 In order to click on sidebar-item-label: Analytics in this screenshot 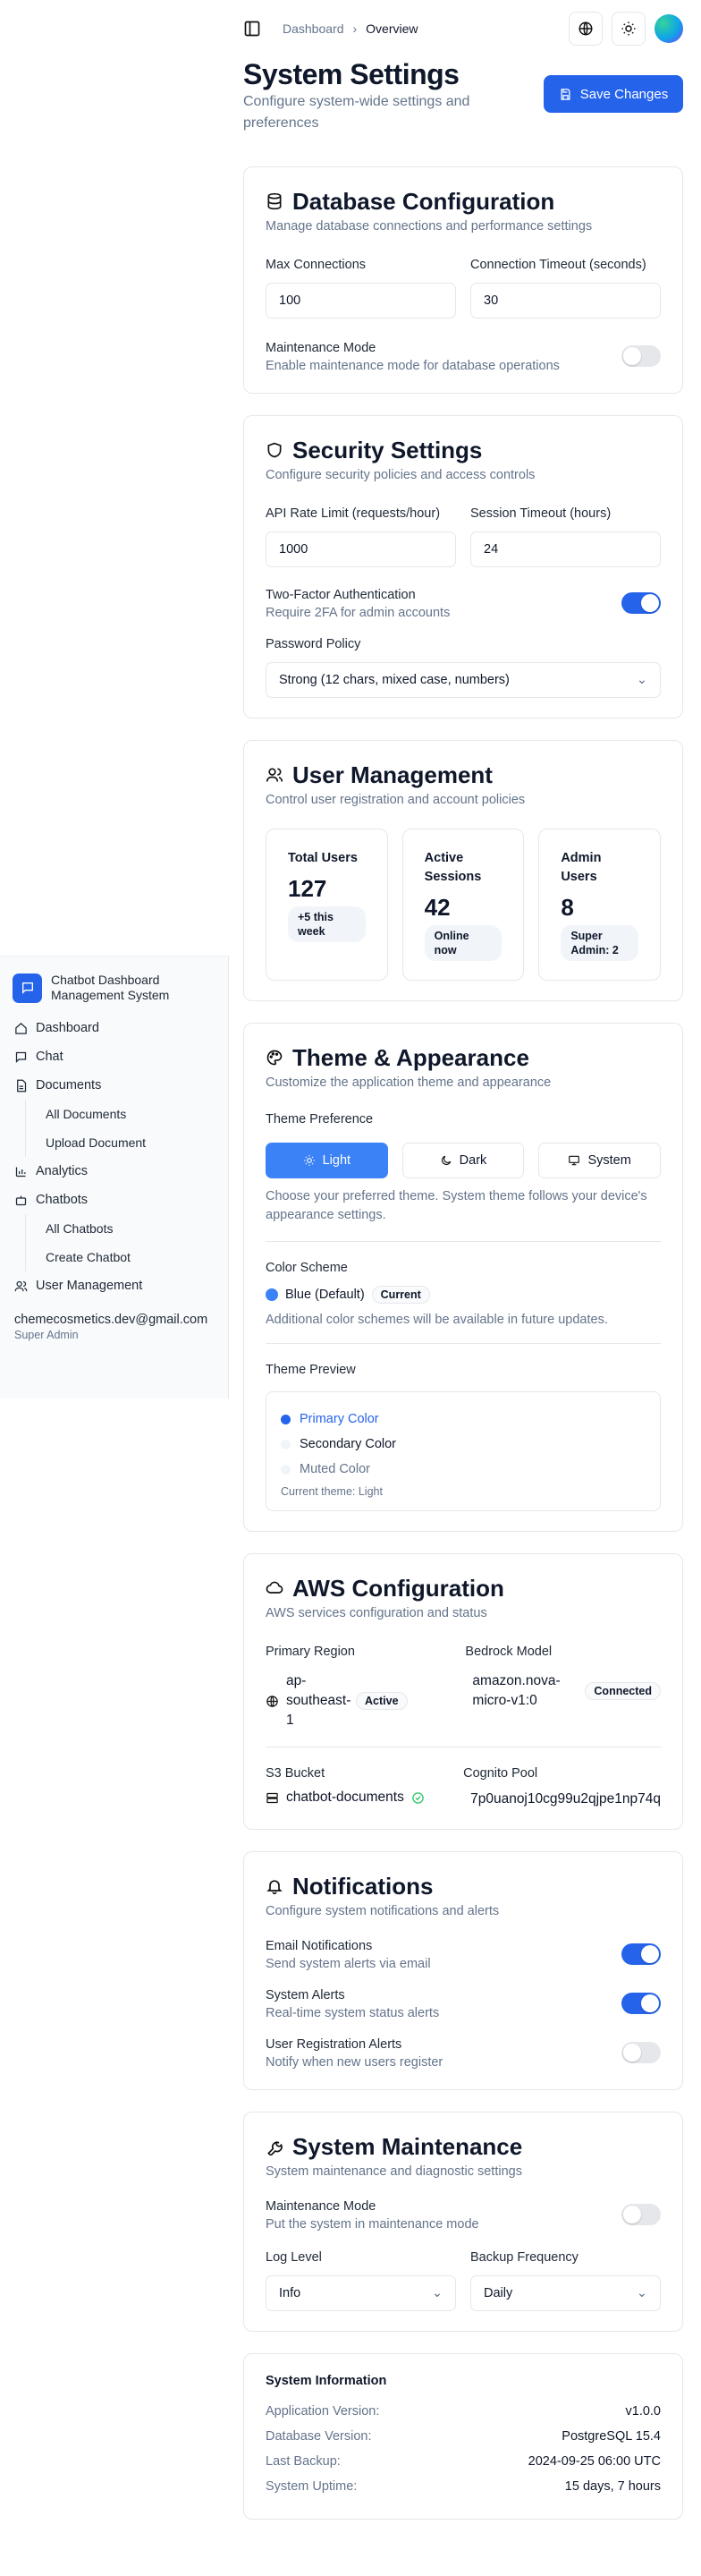, I will do `click(63, 1171)`.